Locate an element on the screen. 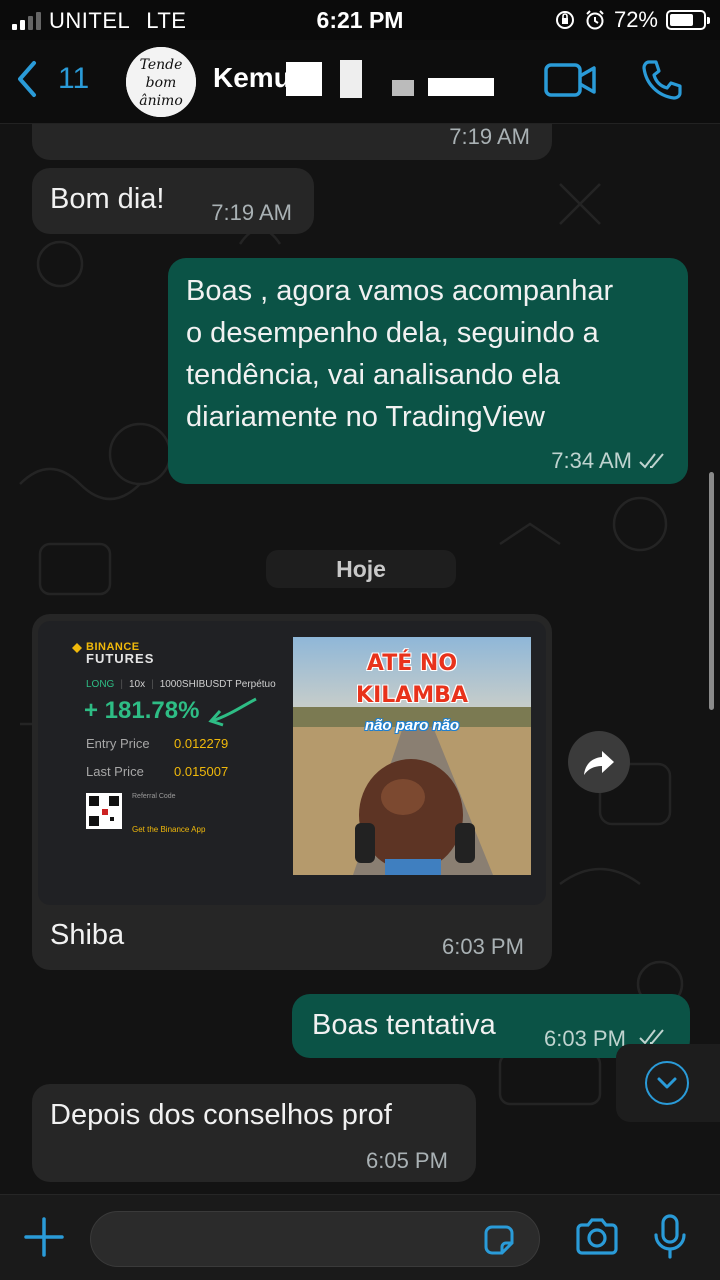 This screenshot has width=720, height=1280. position-side: LONG is located at coordinates (100, 684).